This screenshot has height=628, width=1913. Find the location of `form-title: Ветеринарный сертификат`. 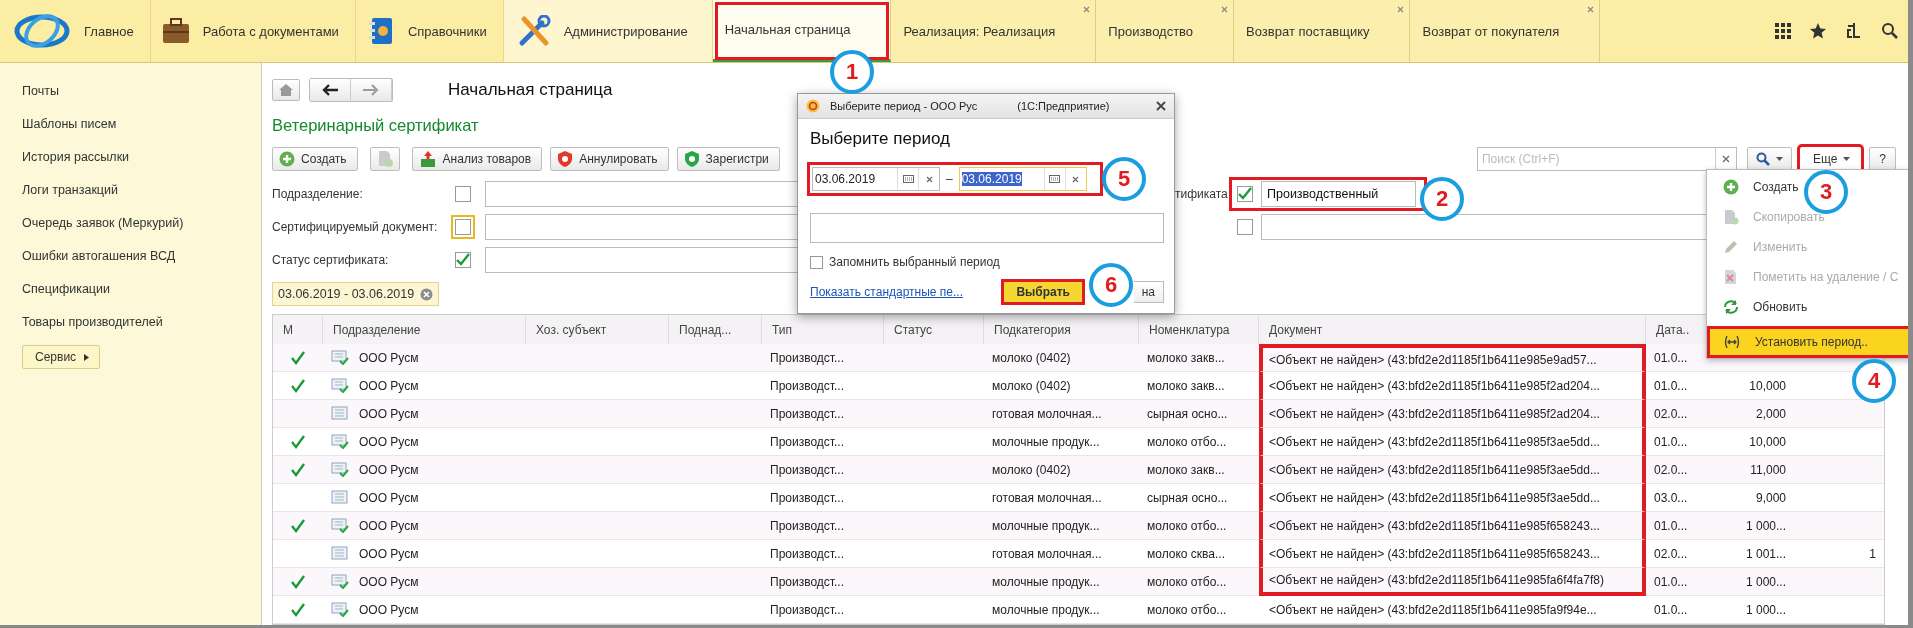

form-title: Ветеринарный сертификат is located at coordinates (375, 125).